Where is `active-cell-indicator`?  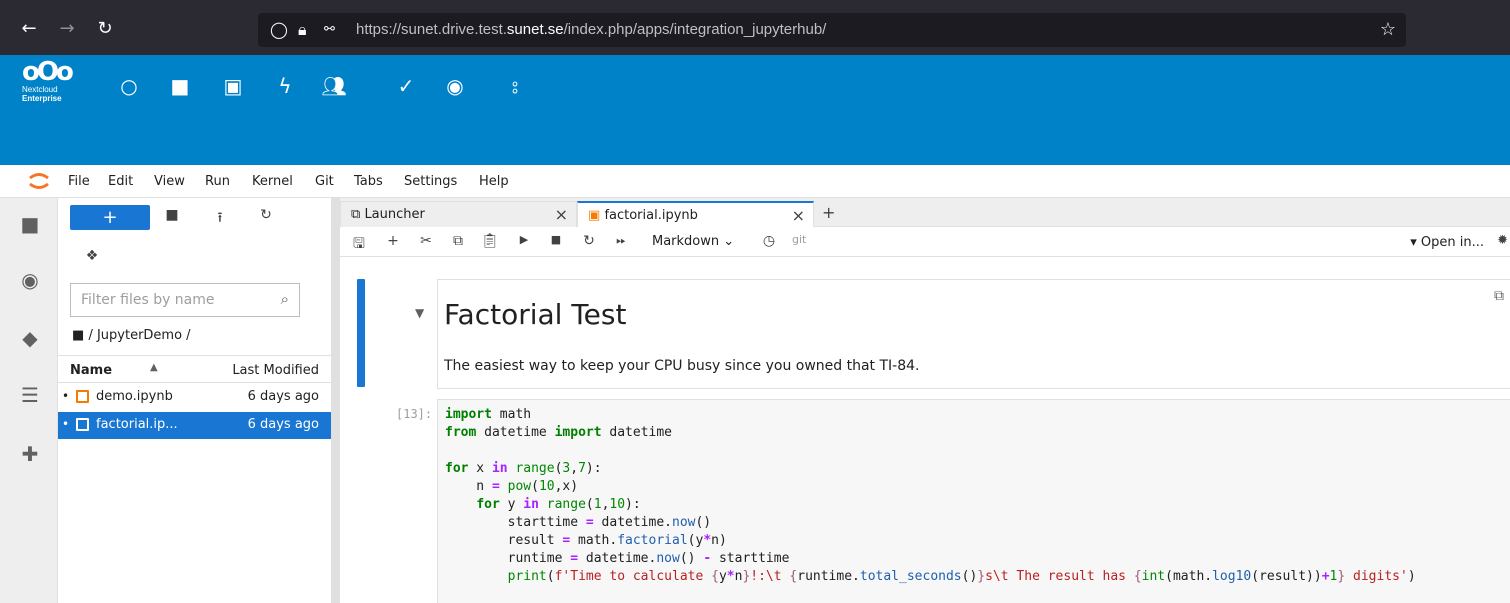 active-cell-indicator is located at coordinates (361, 333).